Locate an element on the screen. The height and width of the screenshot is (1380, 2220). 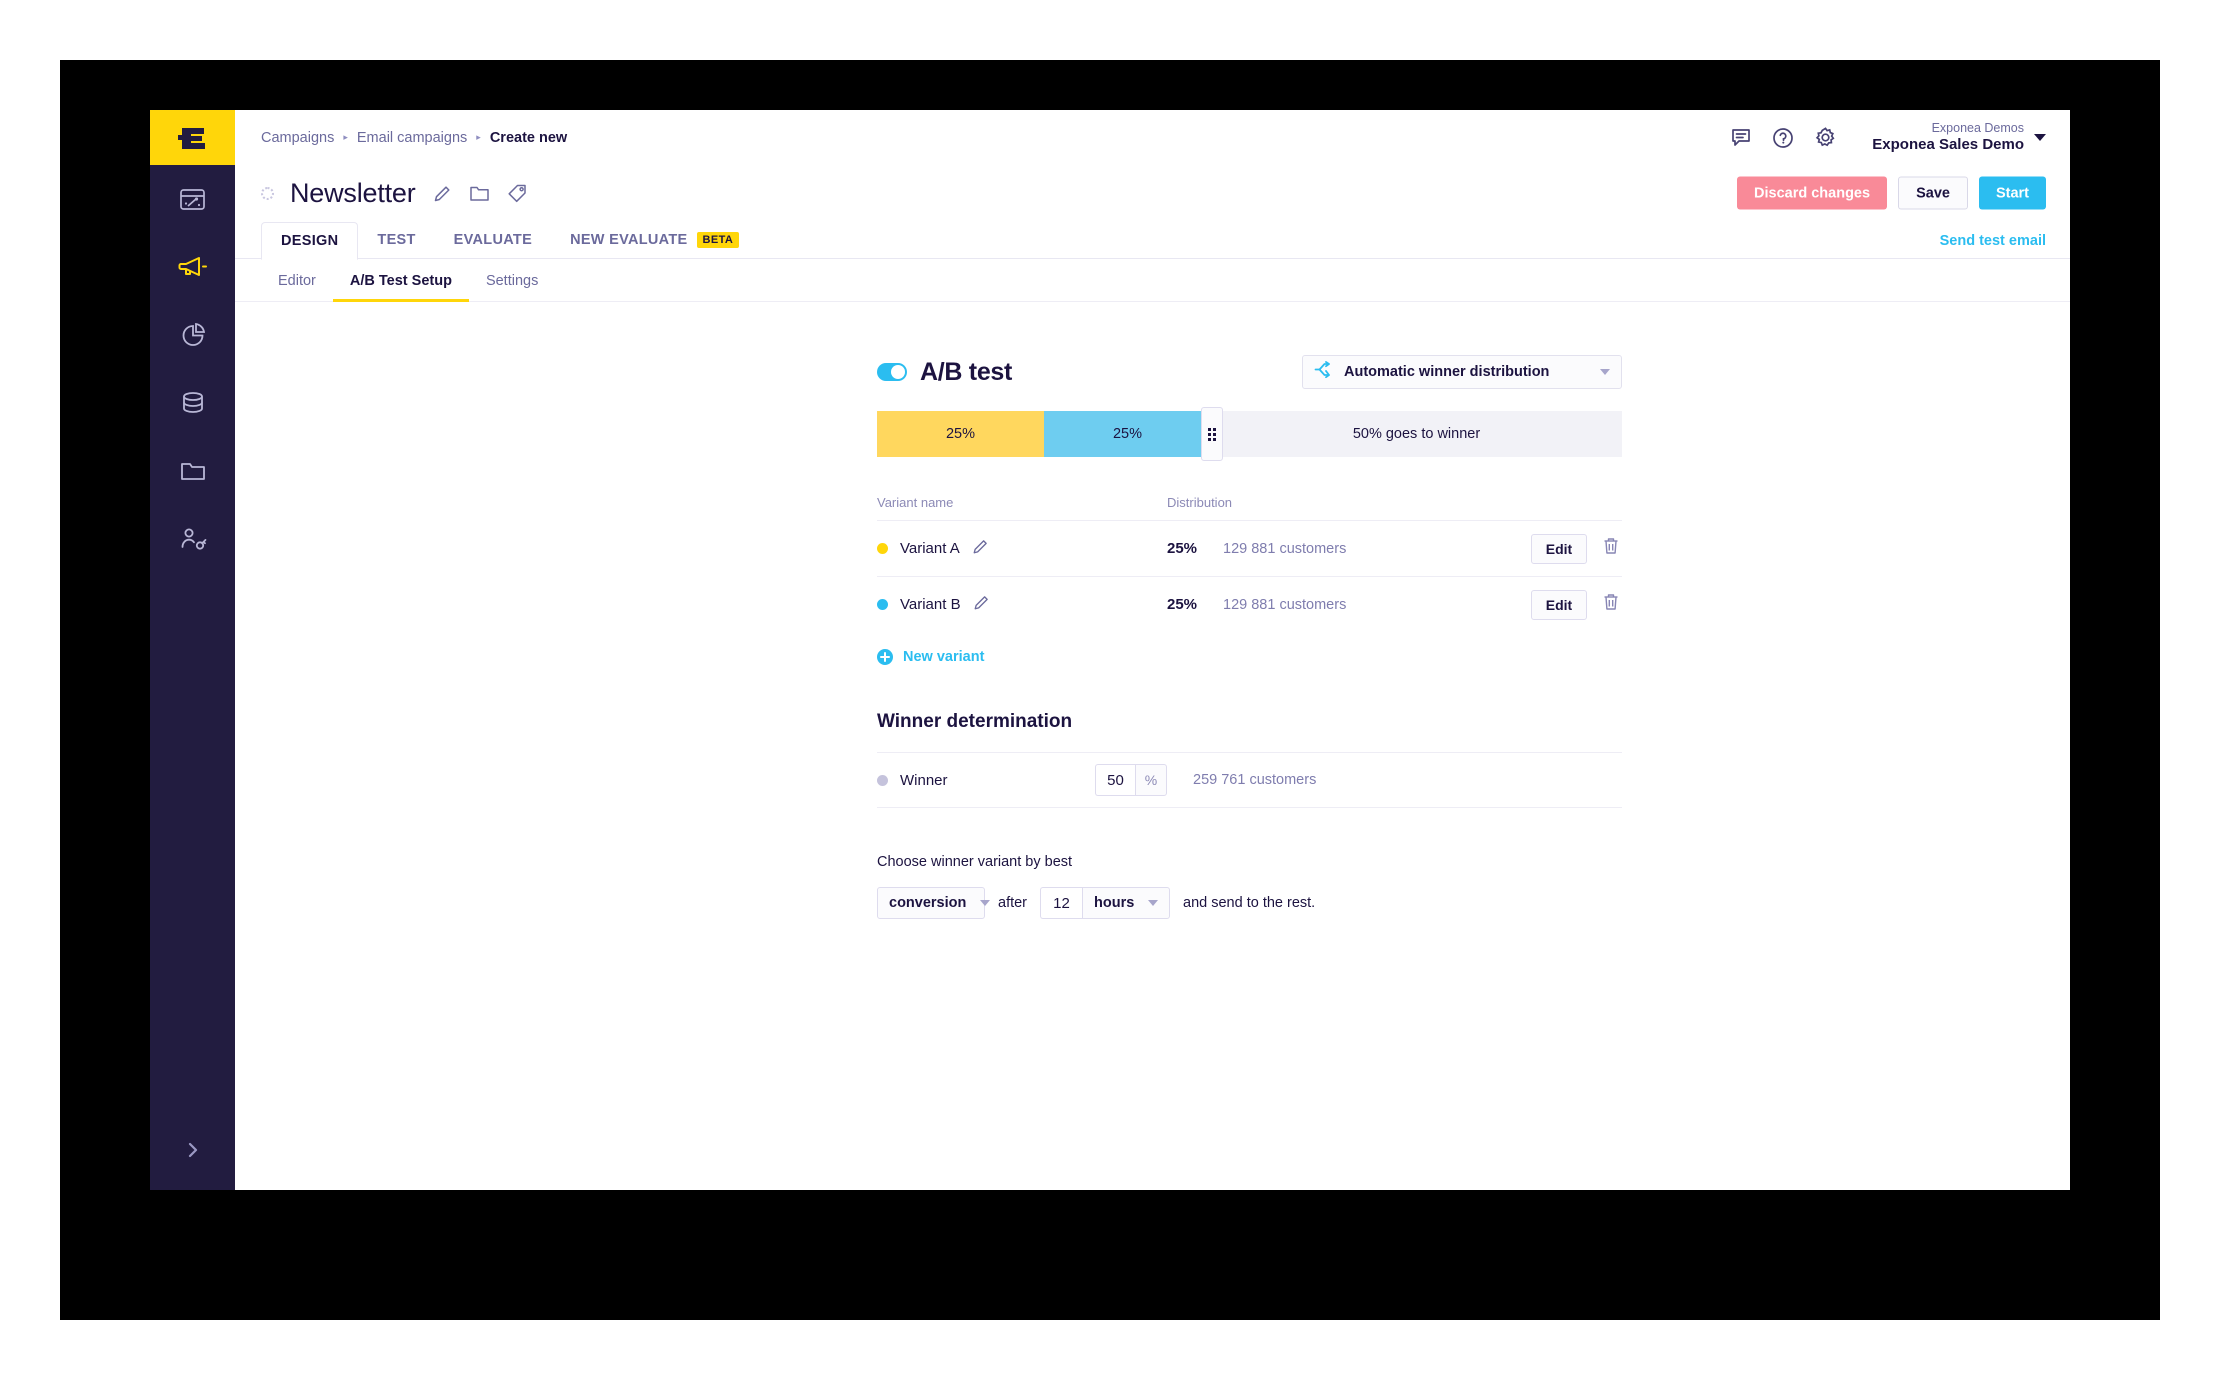
variant-label: Variant B is located at coordinates (930, 604).